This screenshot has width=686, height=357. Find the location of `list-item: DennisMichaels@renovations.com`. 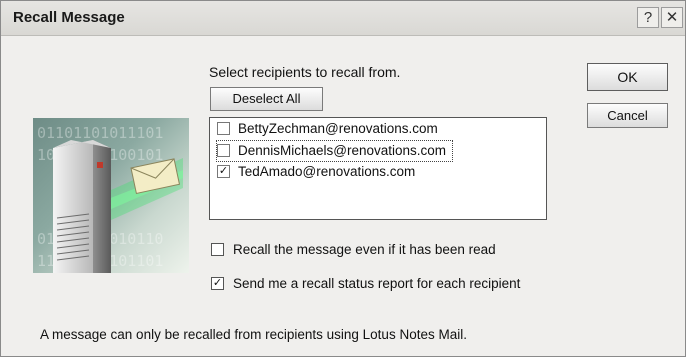

list-item: DennisMichaels@renovations.com is located at coordinates (335, 151).